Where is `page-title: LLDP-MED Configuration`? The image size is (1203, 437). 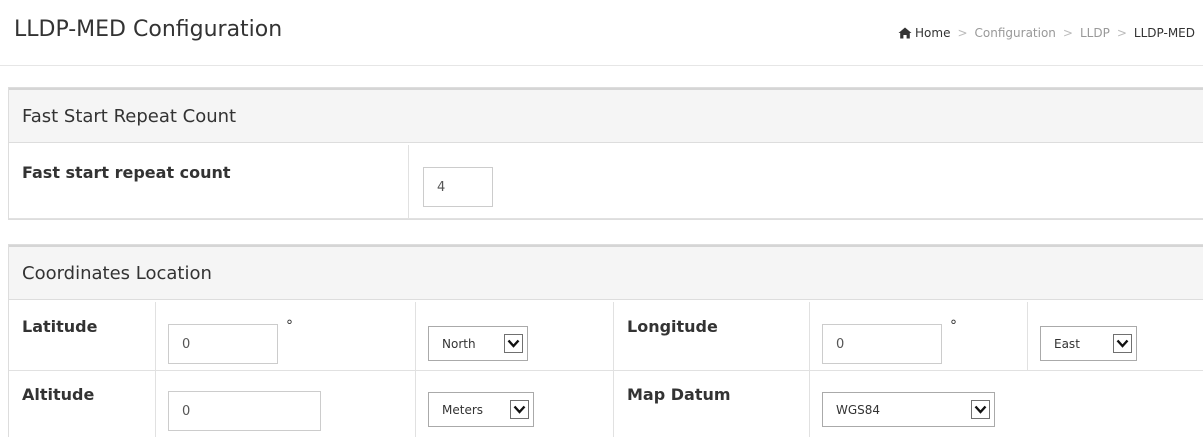
page-title: LLDP-MED Configuration is located at coordinates (148, 29).